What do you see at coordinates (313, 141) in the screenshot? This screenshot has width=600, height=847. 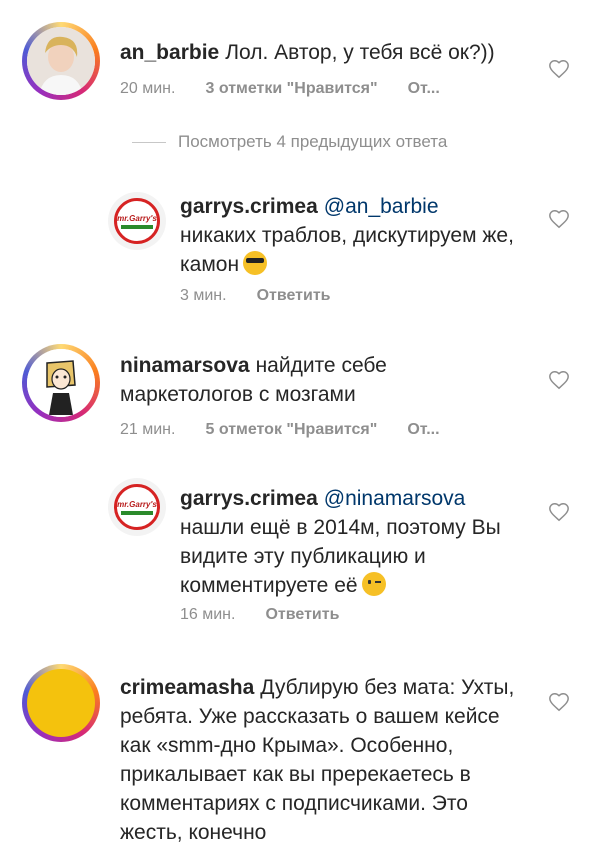 I see `view-replies-label: Посмотреть 4 предыдущих ответа` at bounding box center [313, 141].